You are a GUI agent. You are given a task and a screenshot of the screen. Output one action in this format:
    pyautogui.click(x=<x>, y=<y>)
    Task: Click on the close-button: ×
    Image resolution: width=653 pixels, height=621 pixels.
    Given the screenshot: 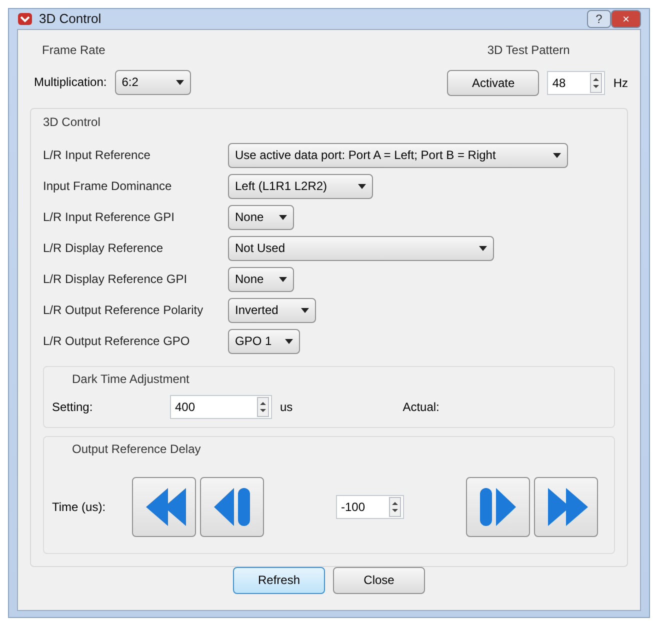 What is the action you would take?
    pyautogui.click(x=626, y=19)
    